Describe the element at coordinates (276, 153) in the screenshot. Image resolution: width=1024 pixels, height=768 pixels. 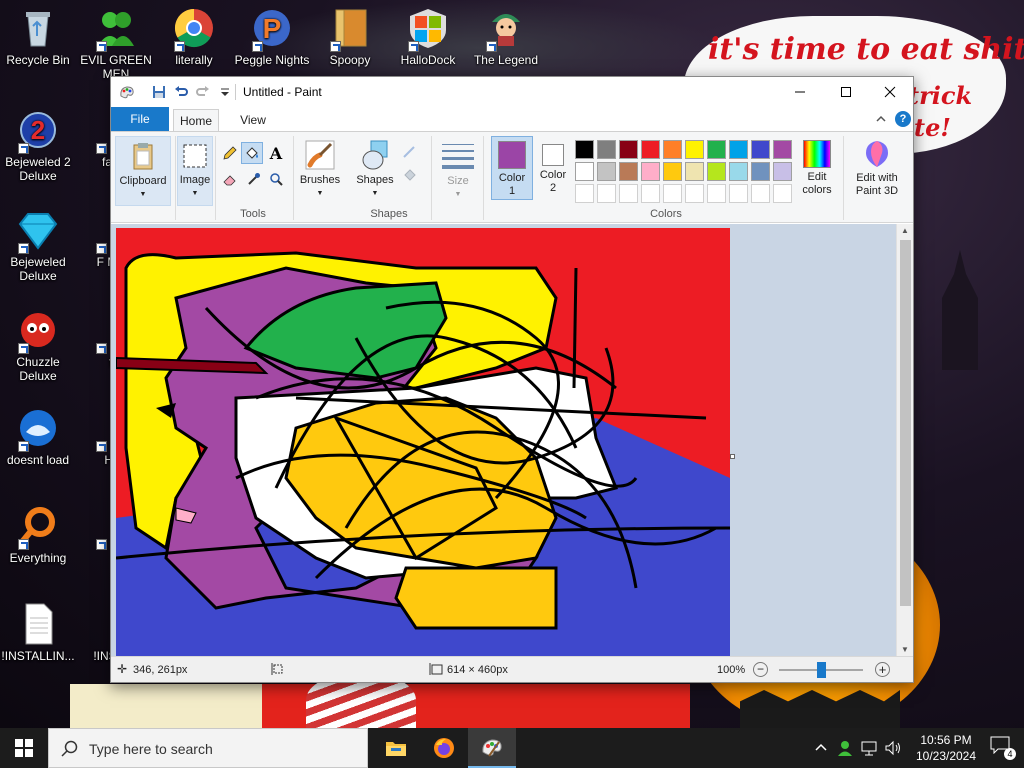
I see `text-tool-icon: A` at that location.